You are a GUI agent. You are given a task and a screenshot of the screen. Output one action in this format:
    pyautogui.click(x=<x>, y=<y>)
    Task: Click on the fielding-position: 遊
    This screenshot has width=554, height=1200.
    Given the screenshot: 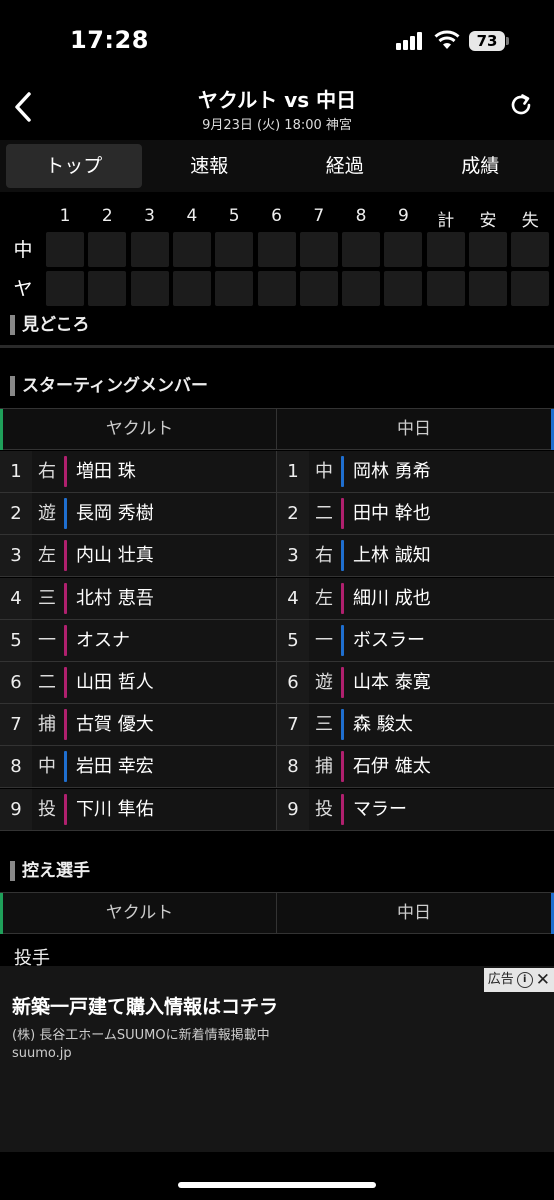 What is the action you would take?
    pyautogui.click(x=47, y=514)
    